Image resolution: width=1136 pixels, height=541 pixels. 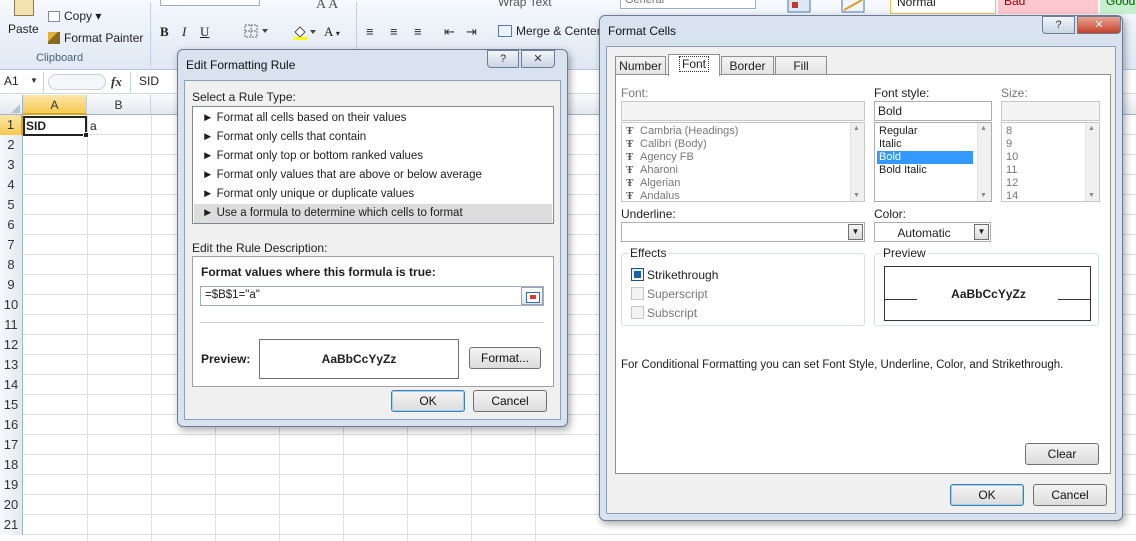 I want to click on size-item: 14, so click(x=1011, y=195).